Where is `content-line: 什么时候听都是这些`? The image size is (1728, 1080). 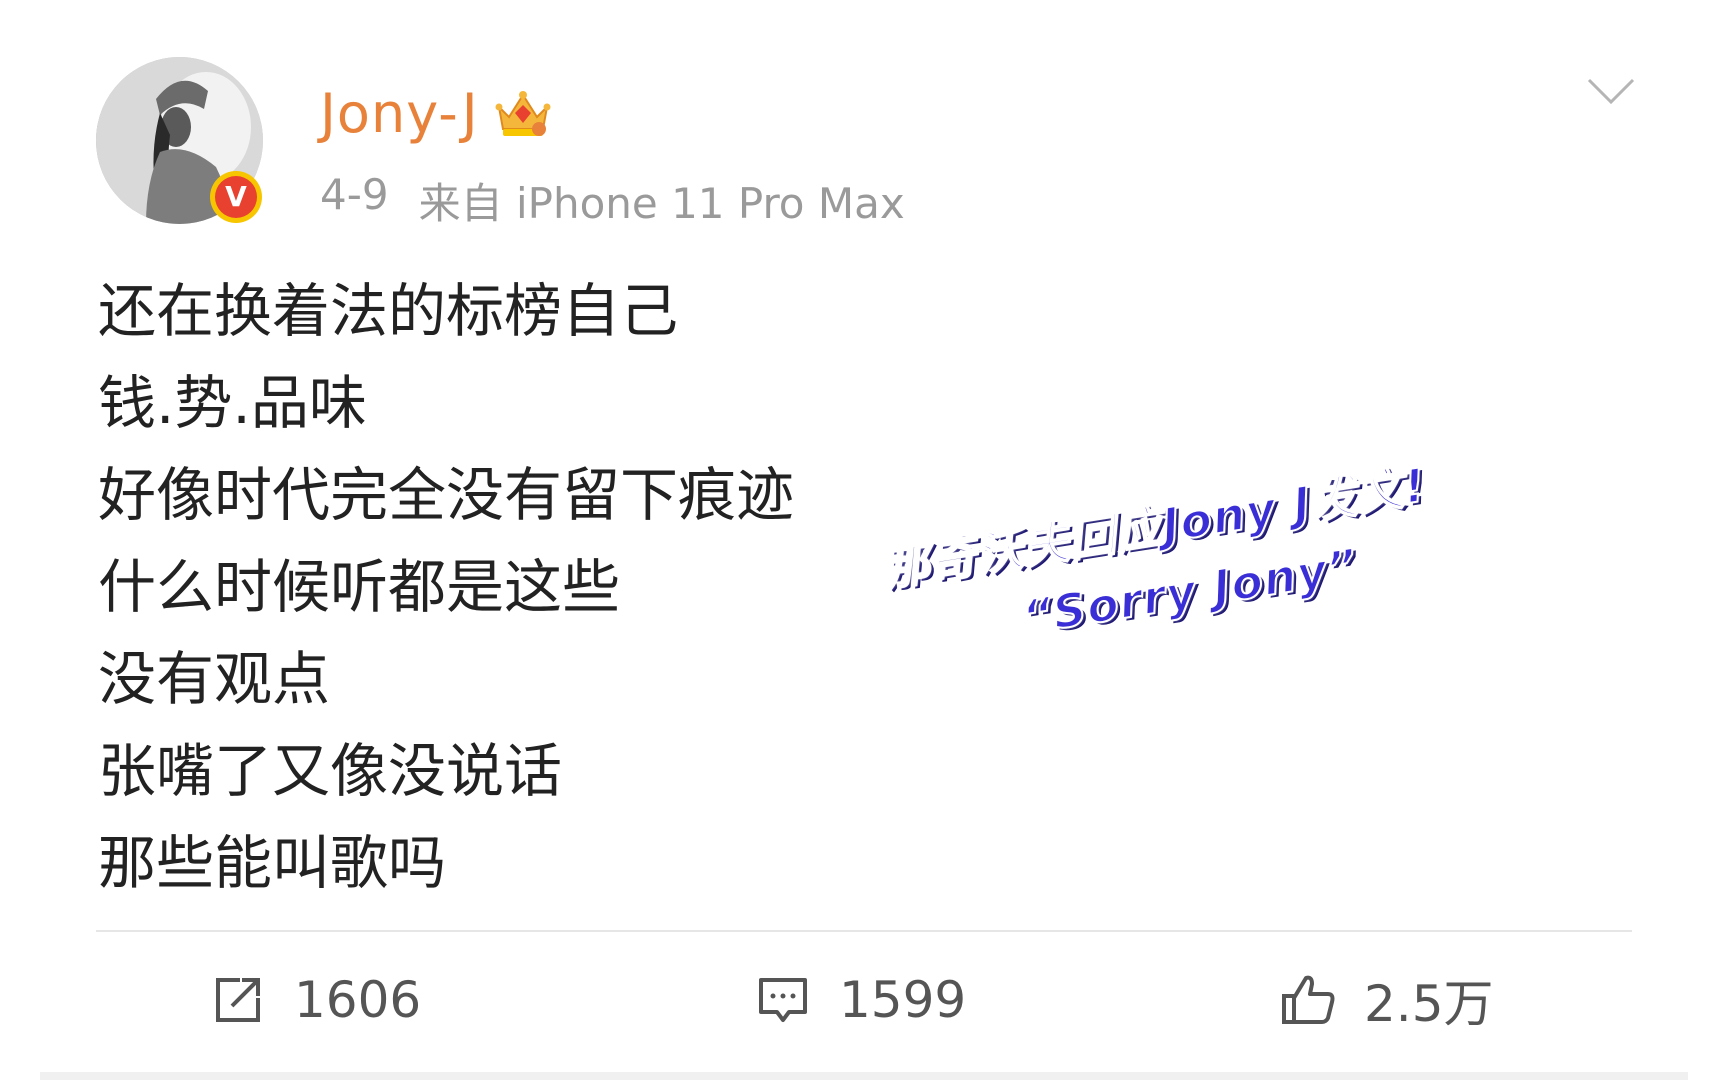
content-line: 什么时候听都是这些 is located at coordinates (359, 587).